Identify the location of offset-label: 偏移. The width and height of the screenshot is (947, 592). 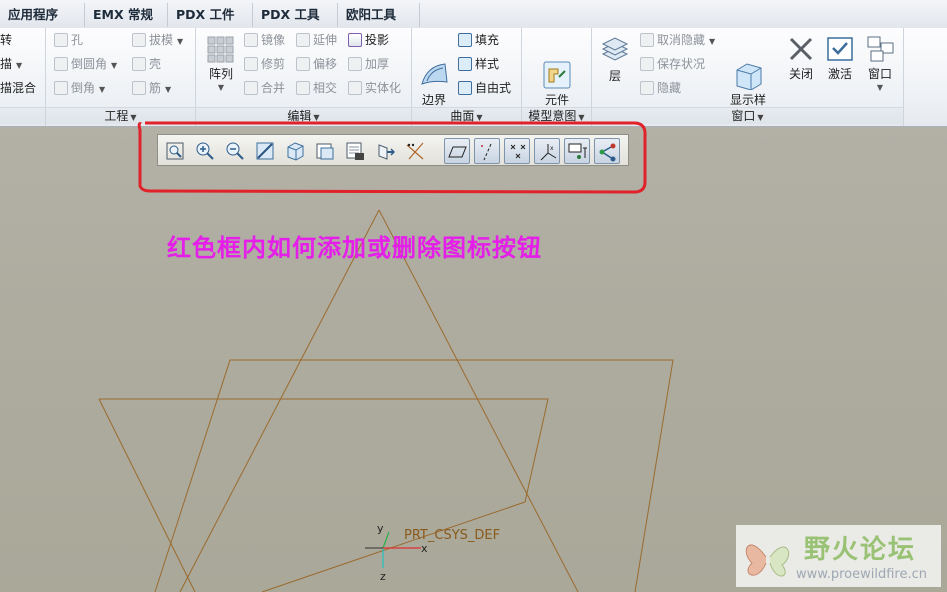
(325, 64).